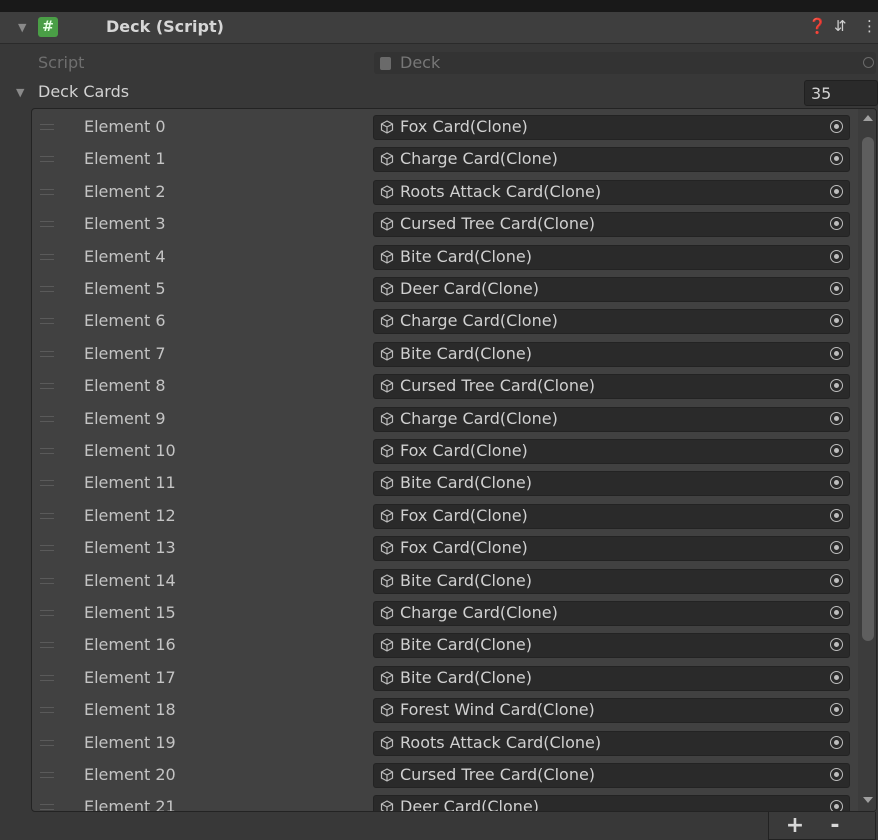 The image size is (878, 840). I want to click on scrollbar, so click(867, 460).